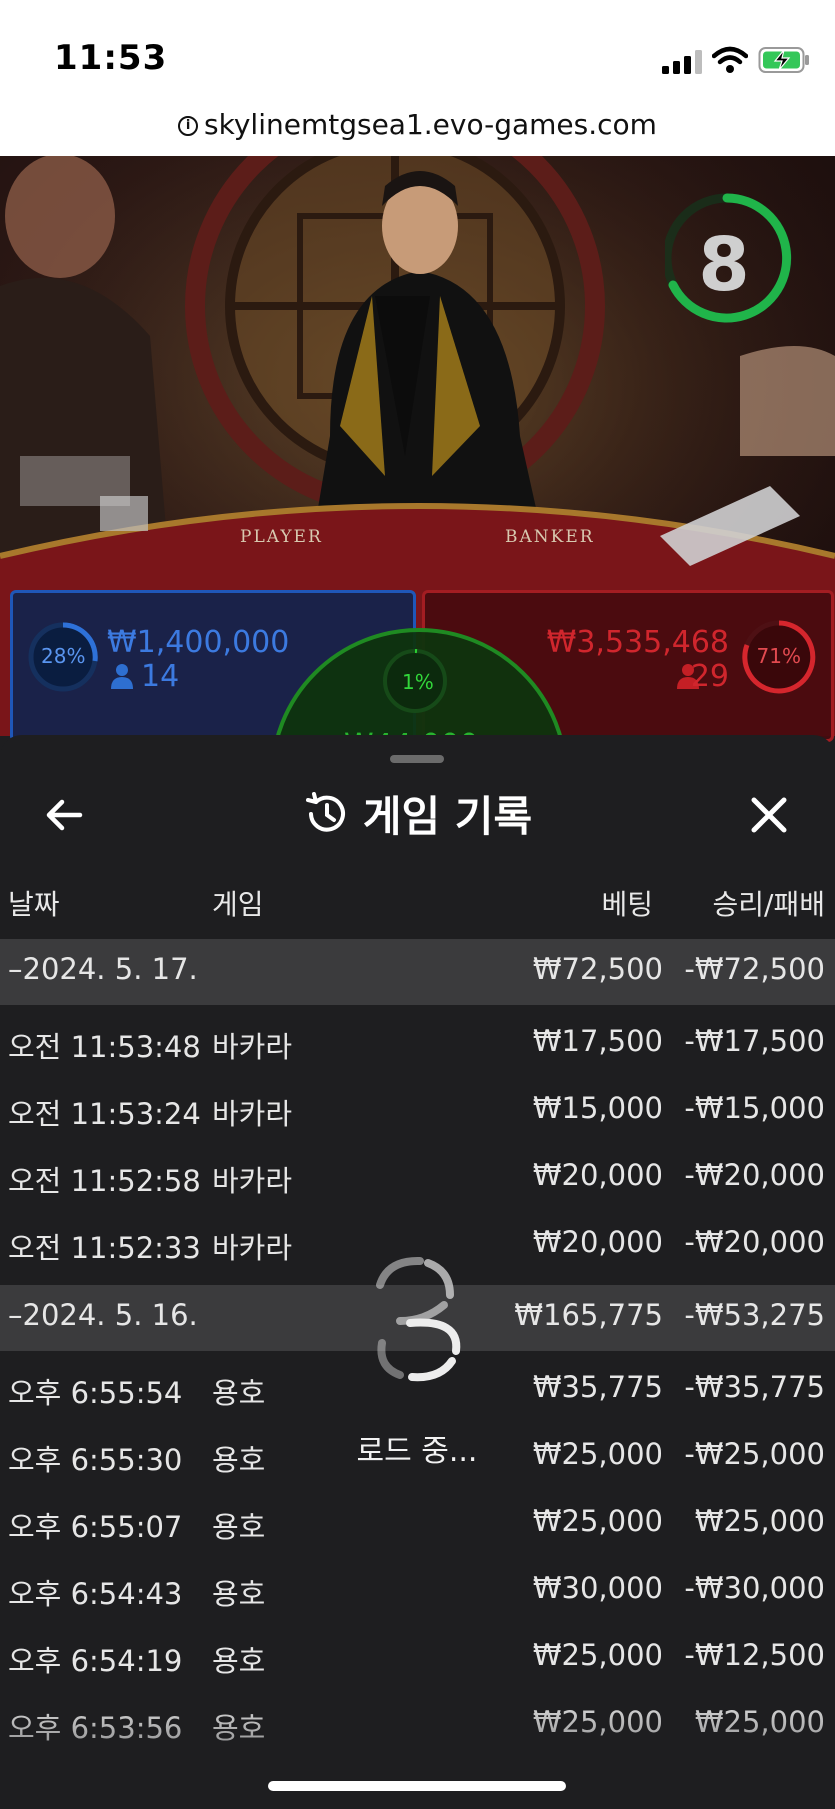 The image size is (835, 1809). Describe the element at coordinates (418, 682) in the screenshot. I see `tie-pct: 1%` at that location.